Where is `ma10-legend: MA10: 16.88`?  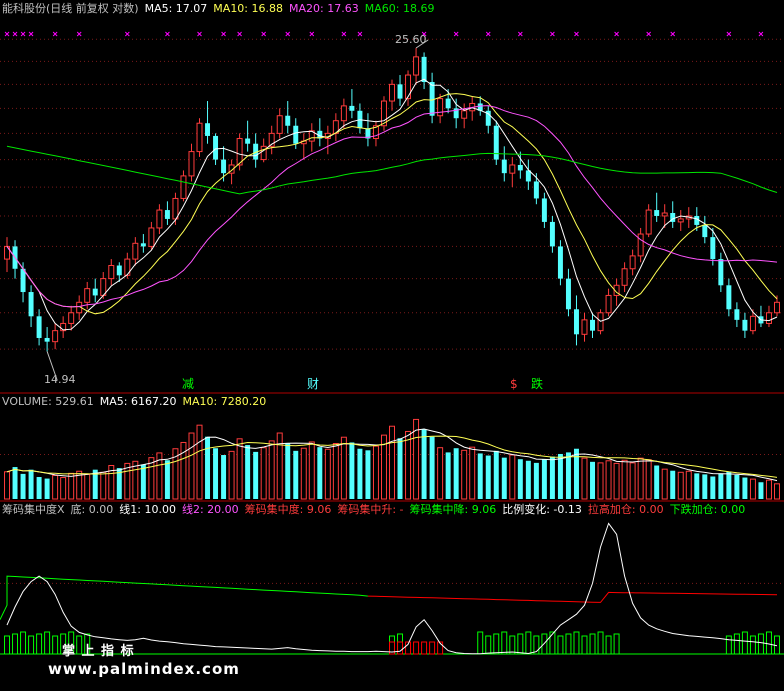
ma10-legend: MA10: 16.88 is located at coordinates (248, 8).